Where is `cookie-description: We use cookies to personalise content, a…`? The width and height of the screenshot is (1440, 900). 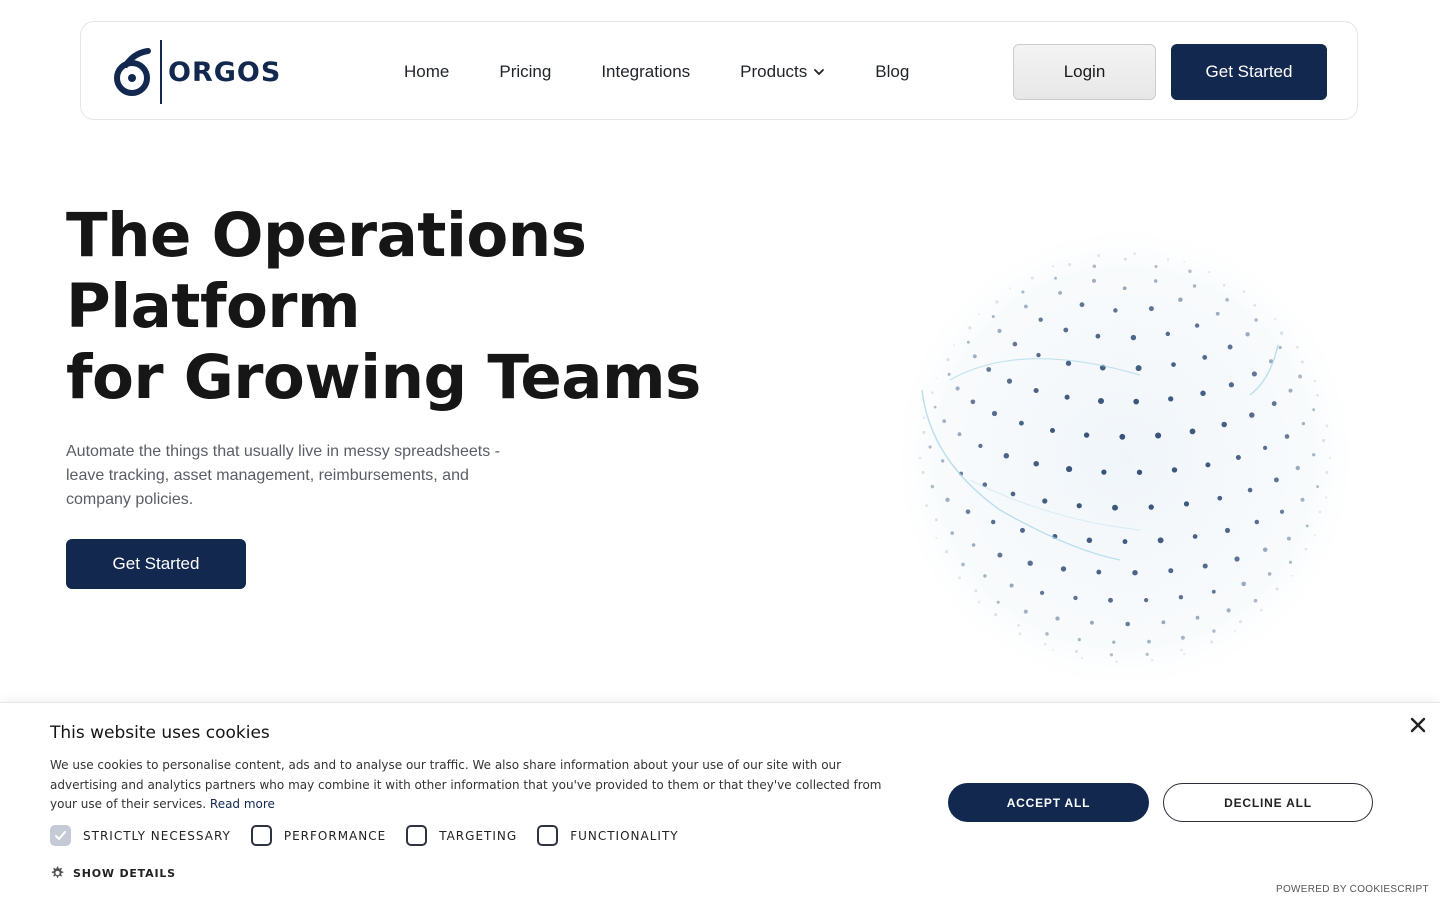 cookie-description: We use cookies to personalise content, a… is located at coordinates (480, 785).